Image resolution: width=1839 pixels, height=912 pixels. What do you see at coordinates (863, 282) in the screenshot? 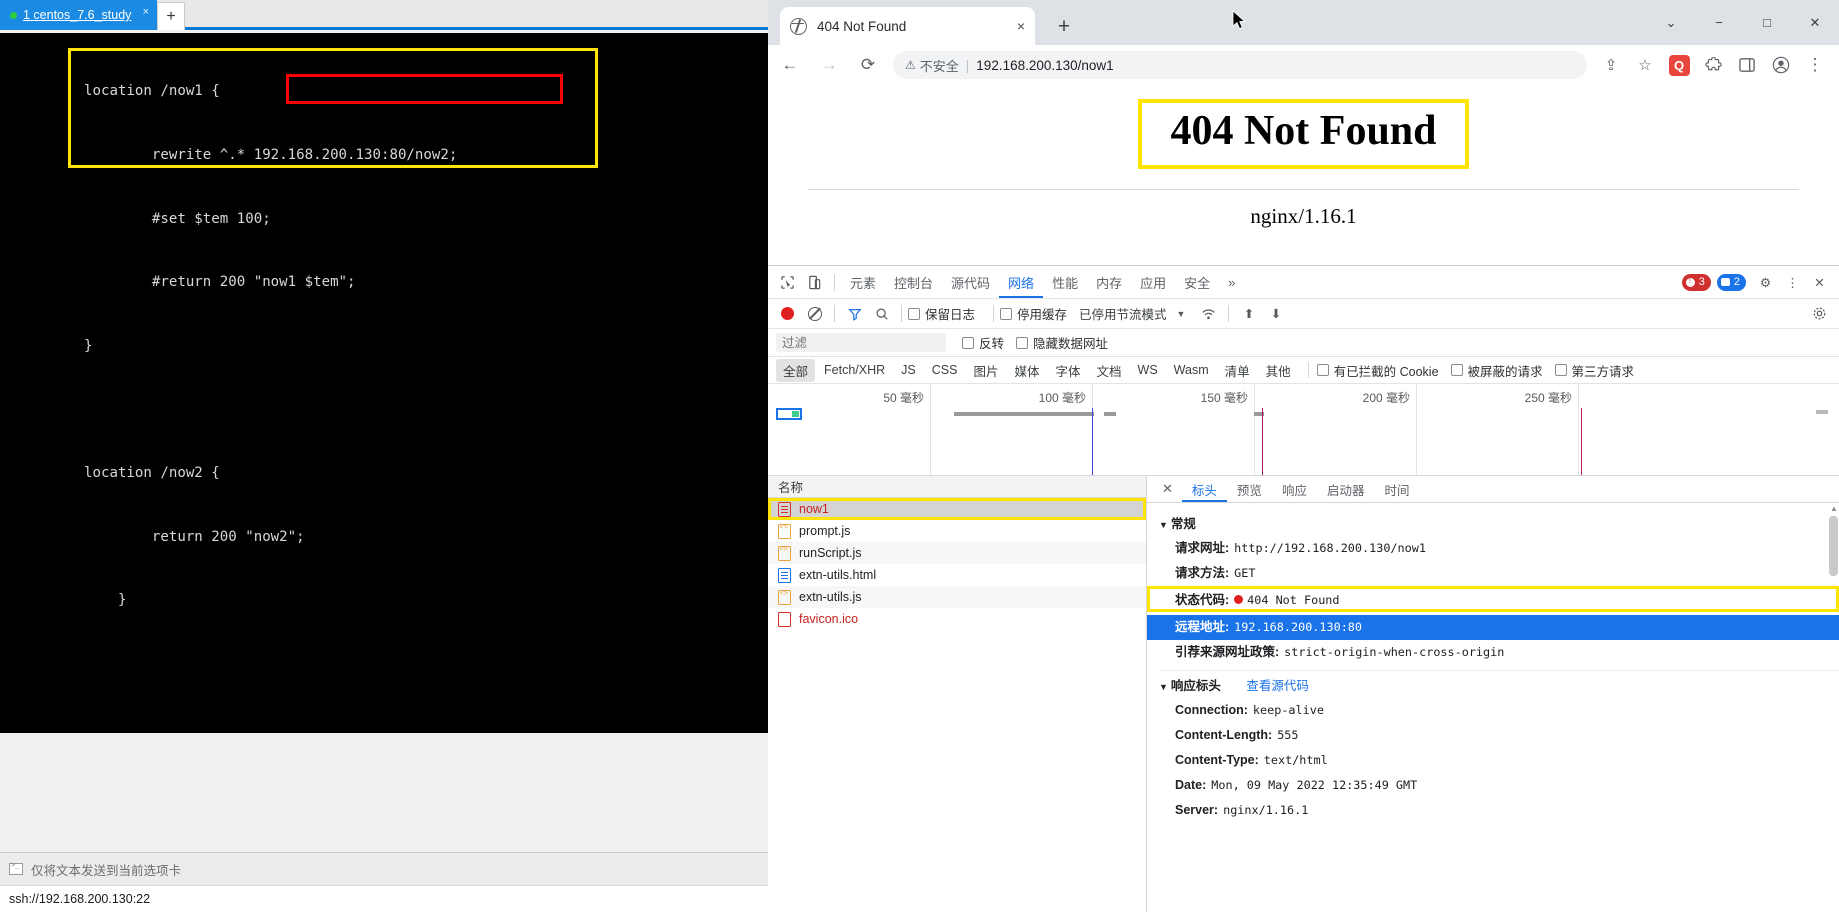
I see `devtools-tab-elements: 元素` at bounding box center [863, 282].